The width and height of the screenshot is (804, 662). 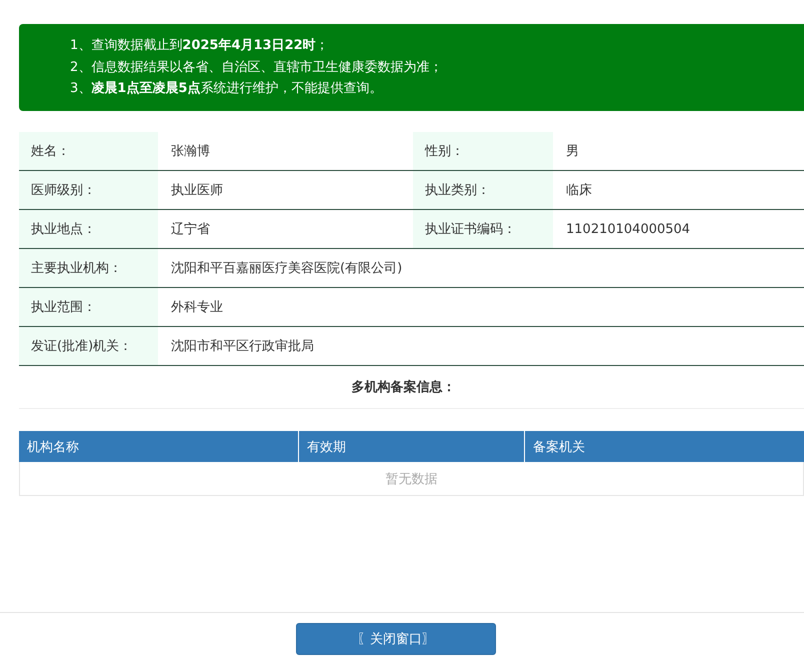 What do you see at coordinates (190, 152) in the screenshot?
I see `field-value: 张瀚博` at bounding box center [190, 152].